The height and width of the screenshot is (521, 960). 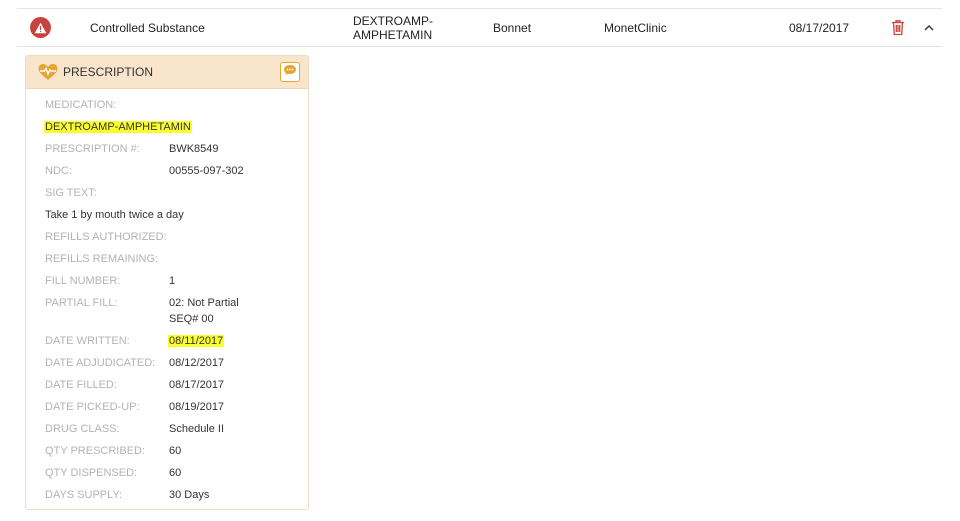 I want to click on medication-value-highlight: DEXTROAMP-AMPHETAMIN, so click(x=118, y=127).